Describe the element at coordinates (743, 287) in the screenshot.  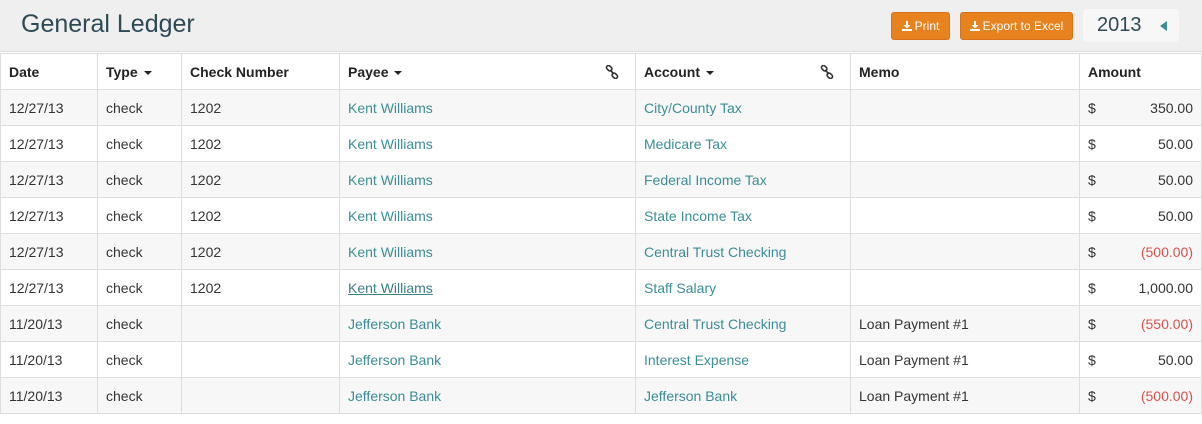
I see `account-cell: Staff Salary` at that location.